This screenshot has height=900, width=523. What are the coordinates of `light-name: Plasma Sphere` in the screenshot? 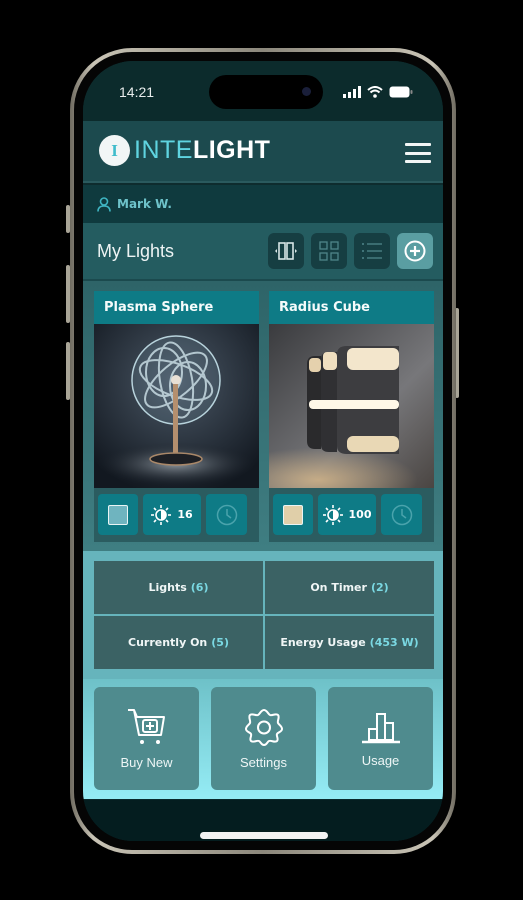 It's located at (176, 307).